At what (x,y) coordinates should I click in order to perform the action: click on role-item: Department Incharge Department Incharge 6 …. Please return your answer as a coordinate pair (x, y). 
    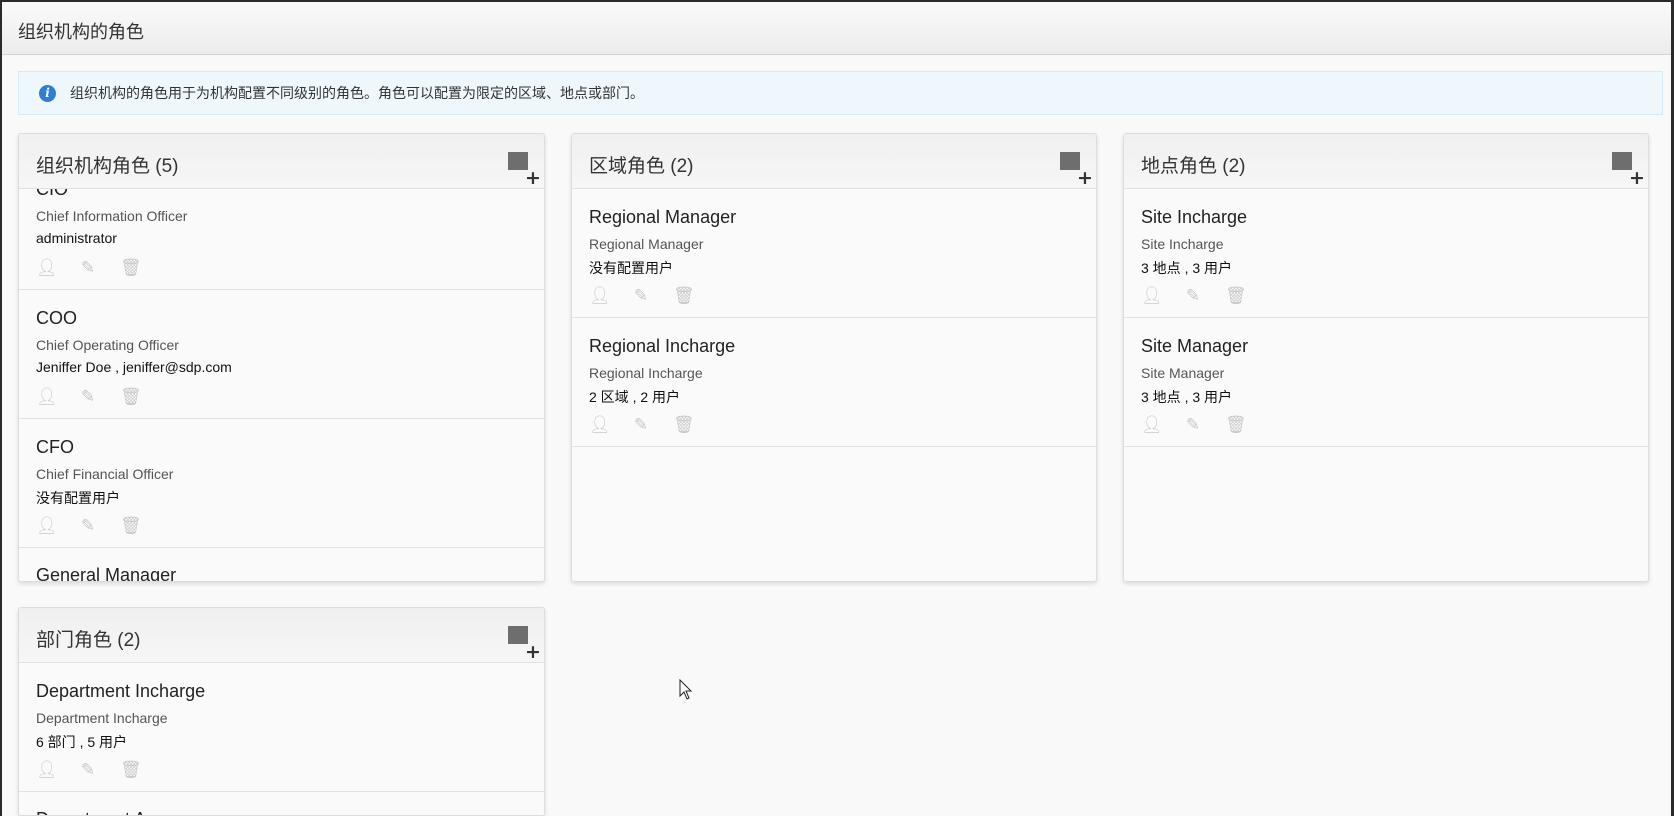
    Looking at the image, I should click on (281, 727).